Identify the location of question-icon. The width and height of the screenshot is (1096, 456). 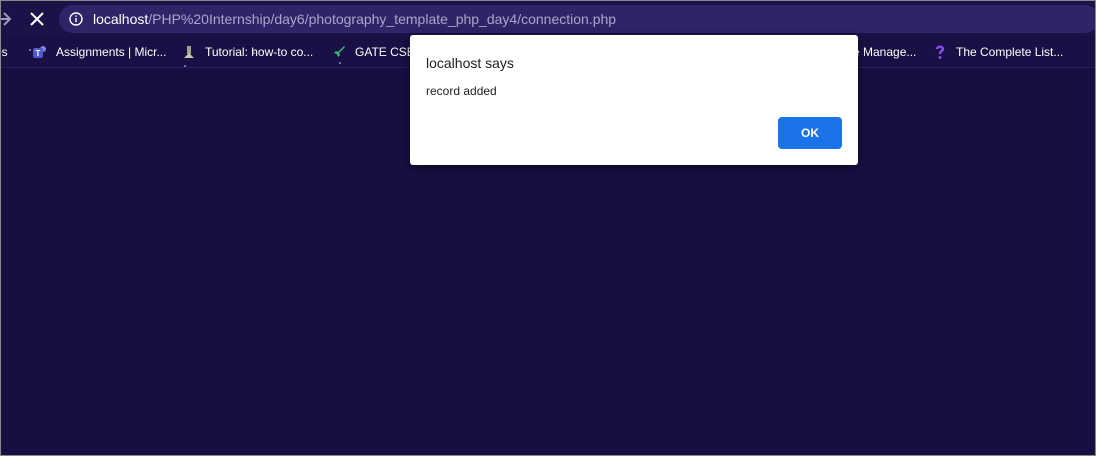
(940, 52).